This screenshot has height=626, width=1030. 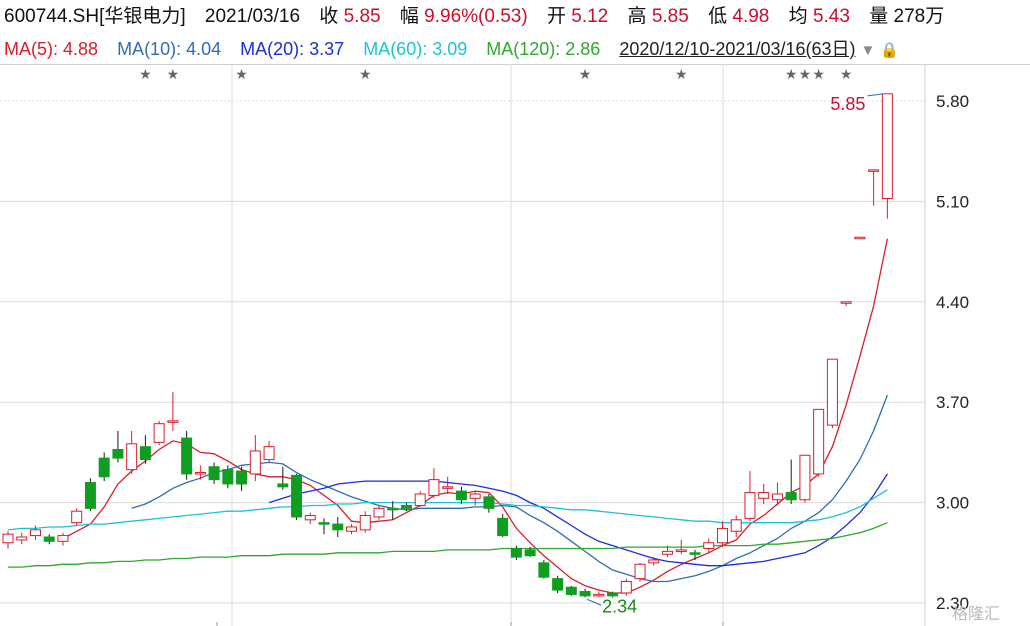 What do you see at coordinates (95, 16) in the screenshot?
I see `stock-code: 600744.SH[华银电力]` at bounding box center [95, 16].